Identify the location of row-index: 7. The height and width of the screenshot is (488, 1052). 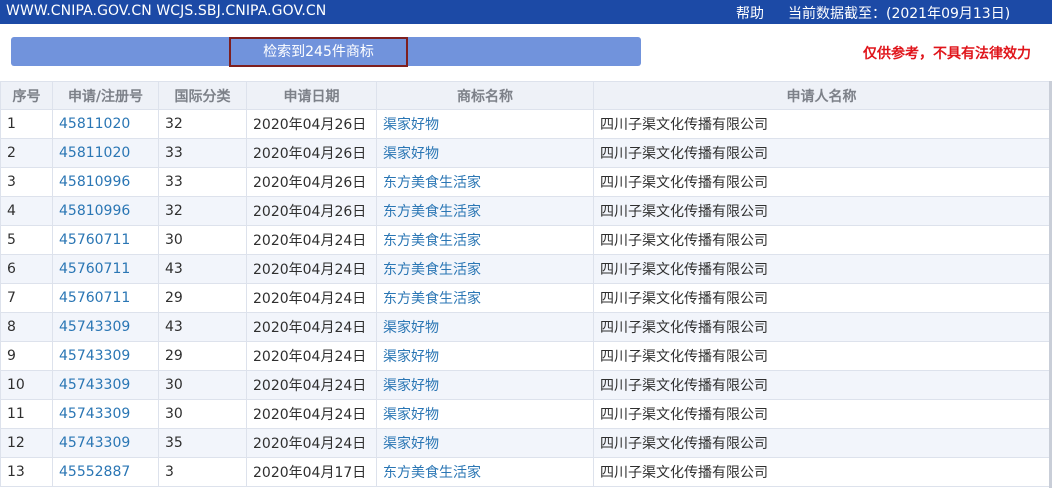
(26, 298).